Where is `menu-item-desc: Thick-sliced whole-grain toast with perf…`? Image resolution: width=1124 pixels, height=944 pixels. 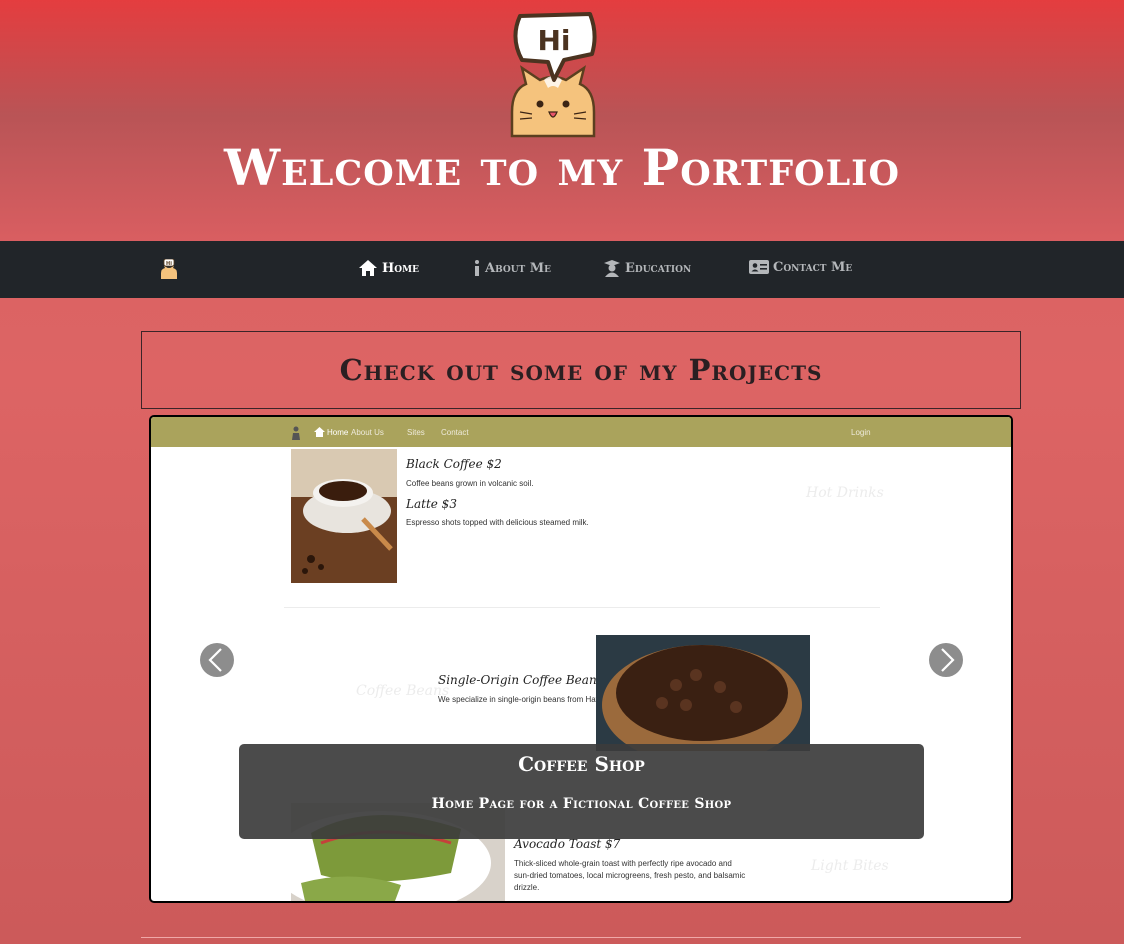 menu-item-desc: Thick-sliced whole-grain toast with perf… is located at coordinates (623, 863).